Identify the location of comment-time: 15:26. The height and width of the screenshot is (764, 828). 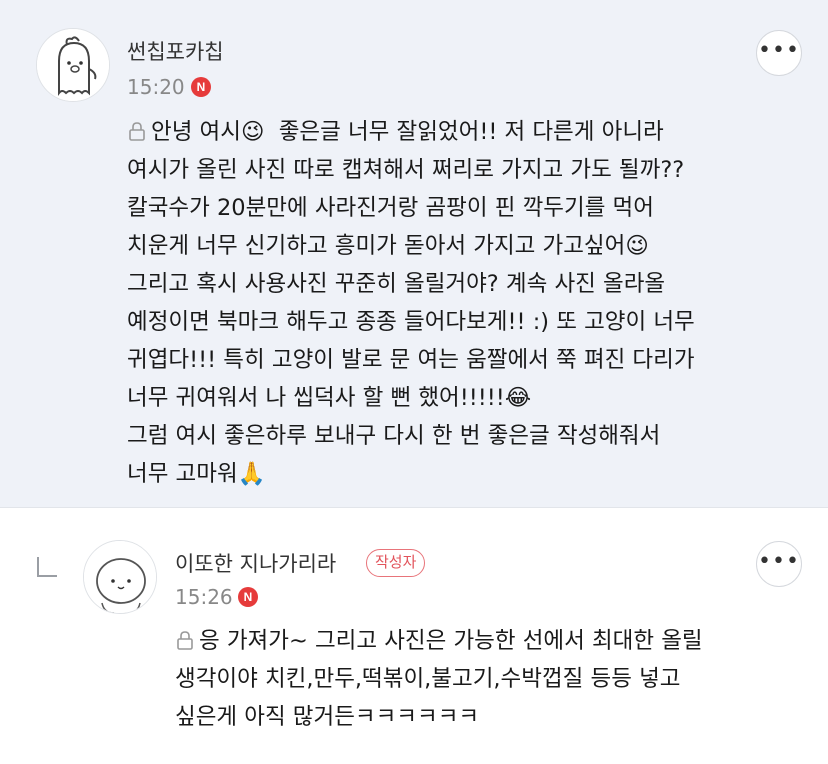
(204, 597).